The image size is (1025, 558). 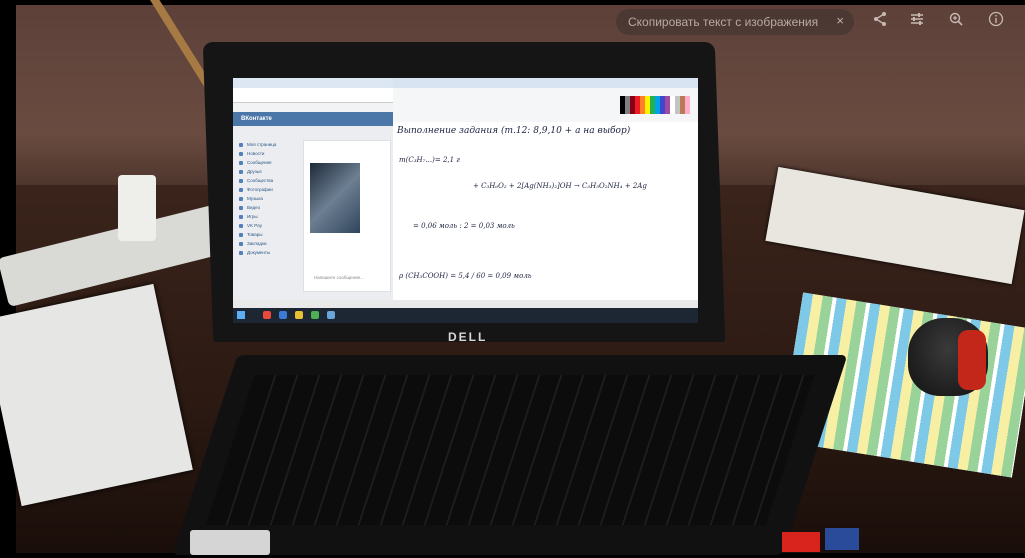 I want to click on browser-titlebar, so click(x=313, y=83).